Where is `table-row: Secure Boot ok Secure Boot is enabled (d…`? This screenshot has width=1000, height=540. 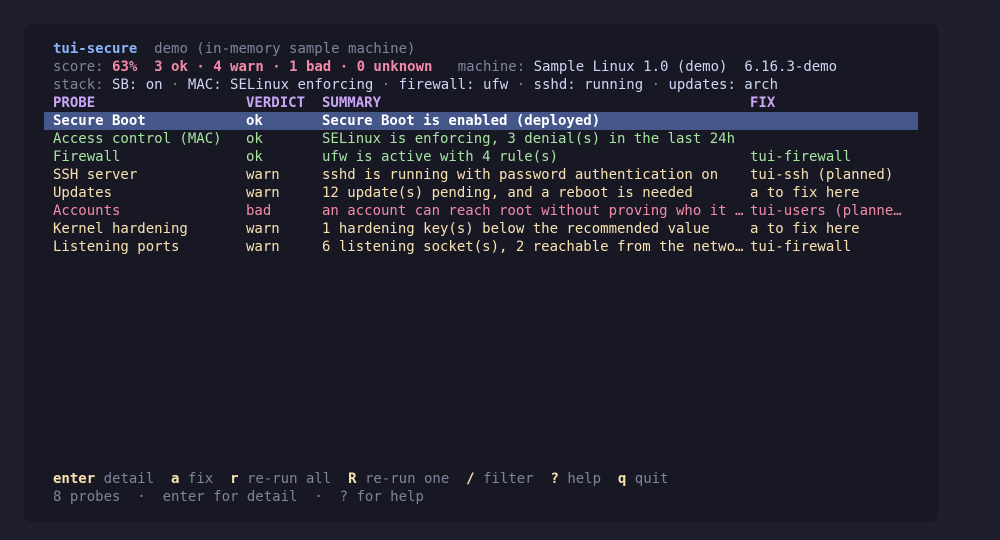
table-row: Secure Boot ok Secure Boot is enabled (d… is located at coordinates (481, 121).